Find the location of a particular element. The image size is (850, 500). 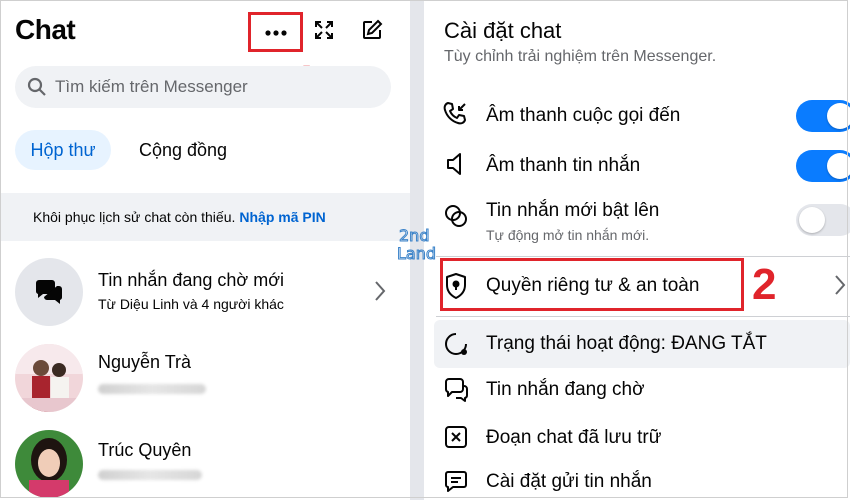

message-sound-toggle is located at coordinates (823, 166).